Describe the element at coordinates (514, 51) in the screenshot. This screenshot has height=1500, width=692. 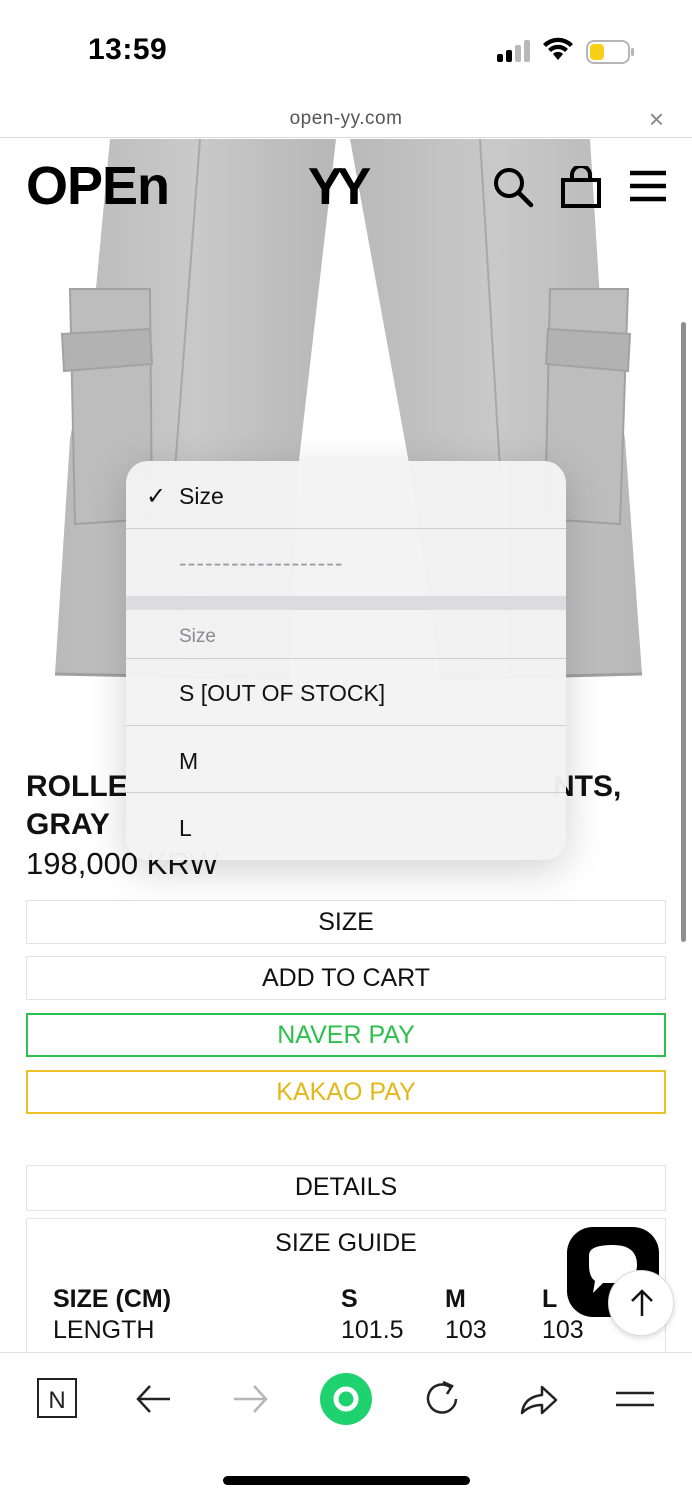
I see `cellular-signal-icon` at that location.